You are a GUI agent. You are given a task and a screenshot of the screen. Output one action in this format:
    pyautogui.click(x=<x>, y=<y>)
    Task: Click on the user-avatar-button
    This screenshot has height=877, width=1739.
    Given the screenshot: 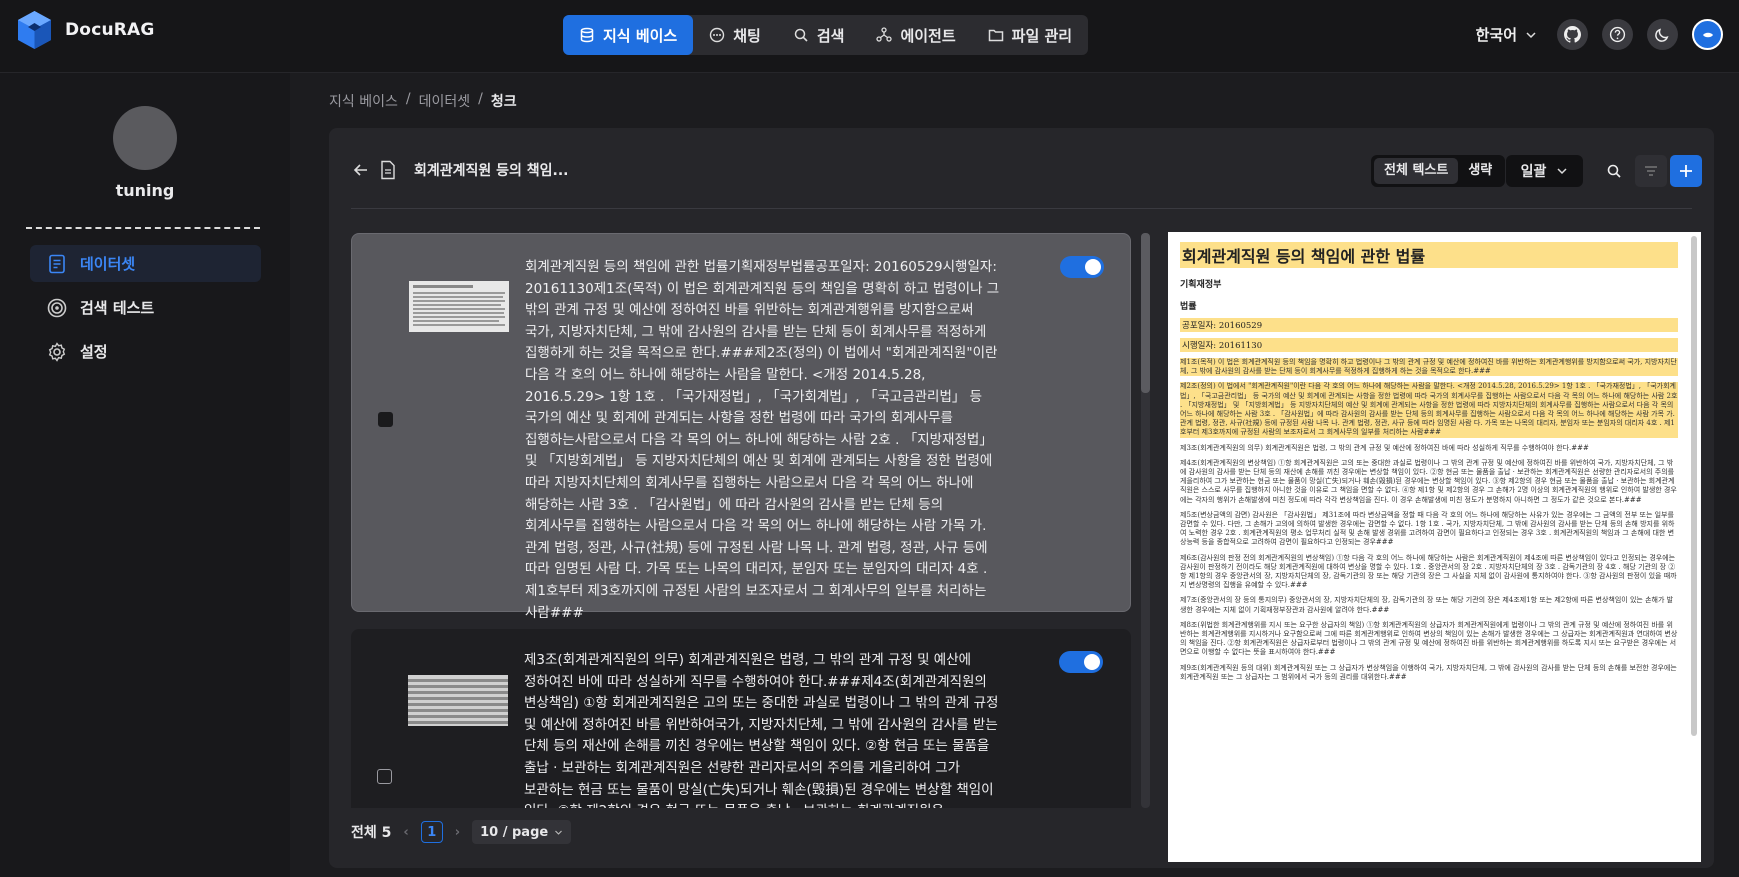 What is the action you would take?
    pyautogui.click(x=1707, y=34)
    